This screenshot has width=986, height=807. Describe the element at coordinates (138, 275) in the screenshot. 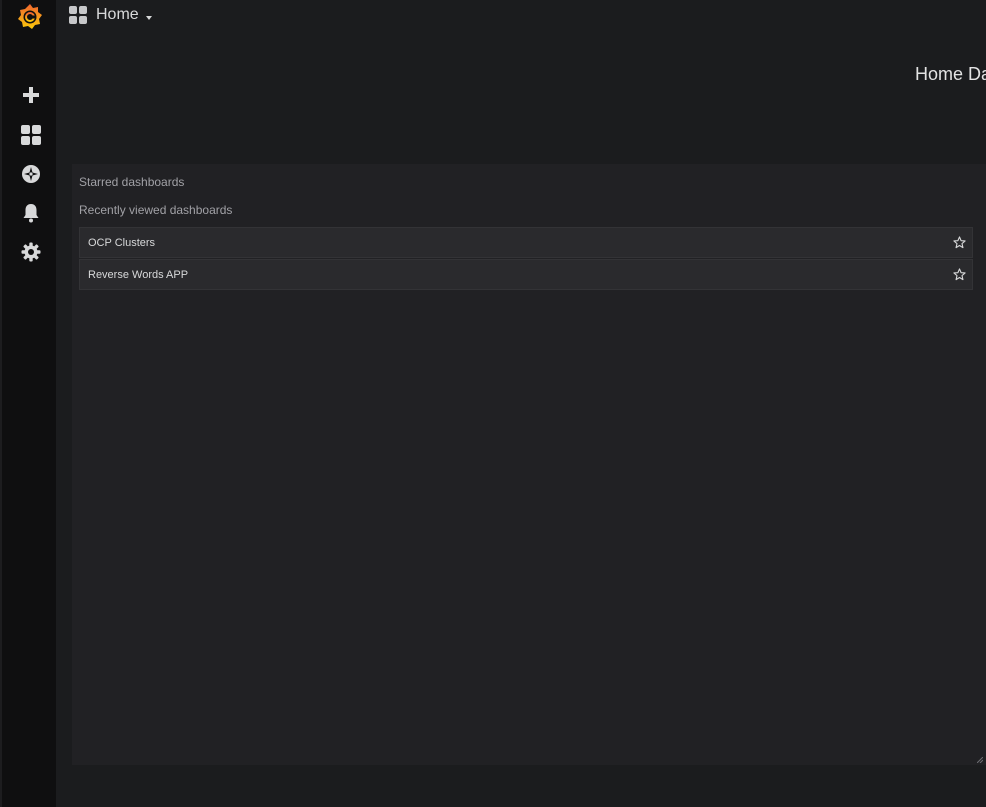

I see `dashboard-link: Reverse Words APP` at that location.